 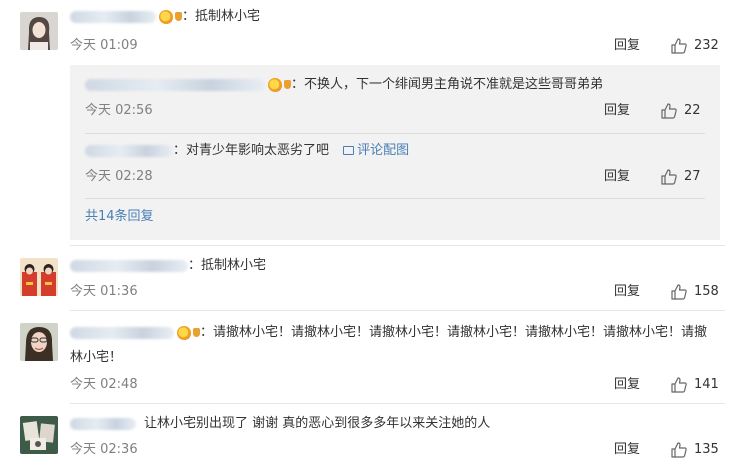 I want to click on like-button: 27, so click(x=680, y=177).